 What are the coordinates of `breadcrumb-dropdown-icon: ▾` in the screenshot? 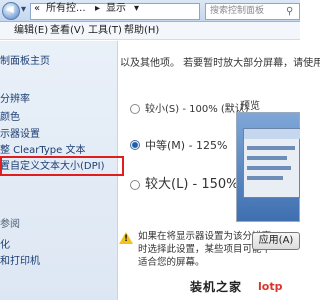 It's located at (136, 9).